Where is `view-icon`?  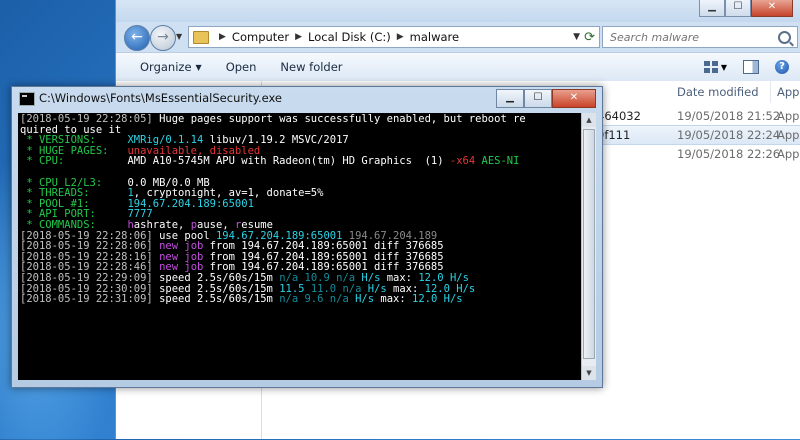
view-icon is located at coordinates (710, 67).